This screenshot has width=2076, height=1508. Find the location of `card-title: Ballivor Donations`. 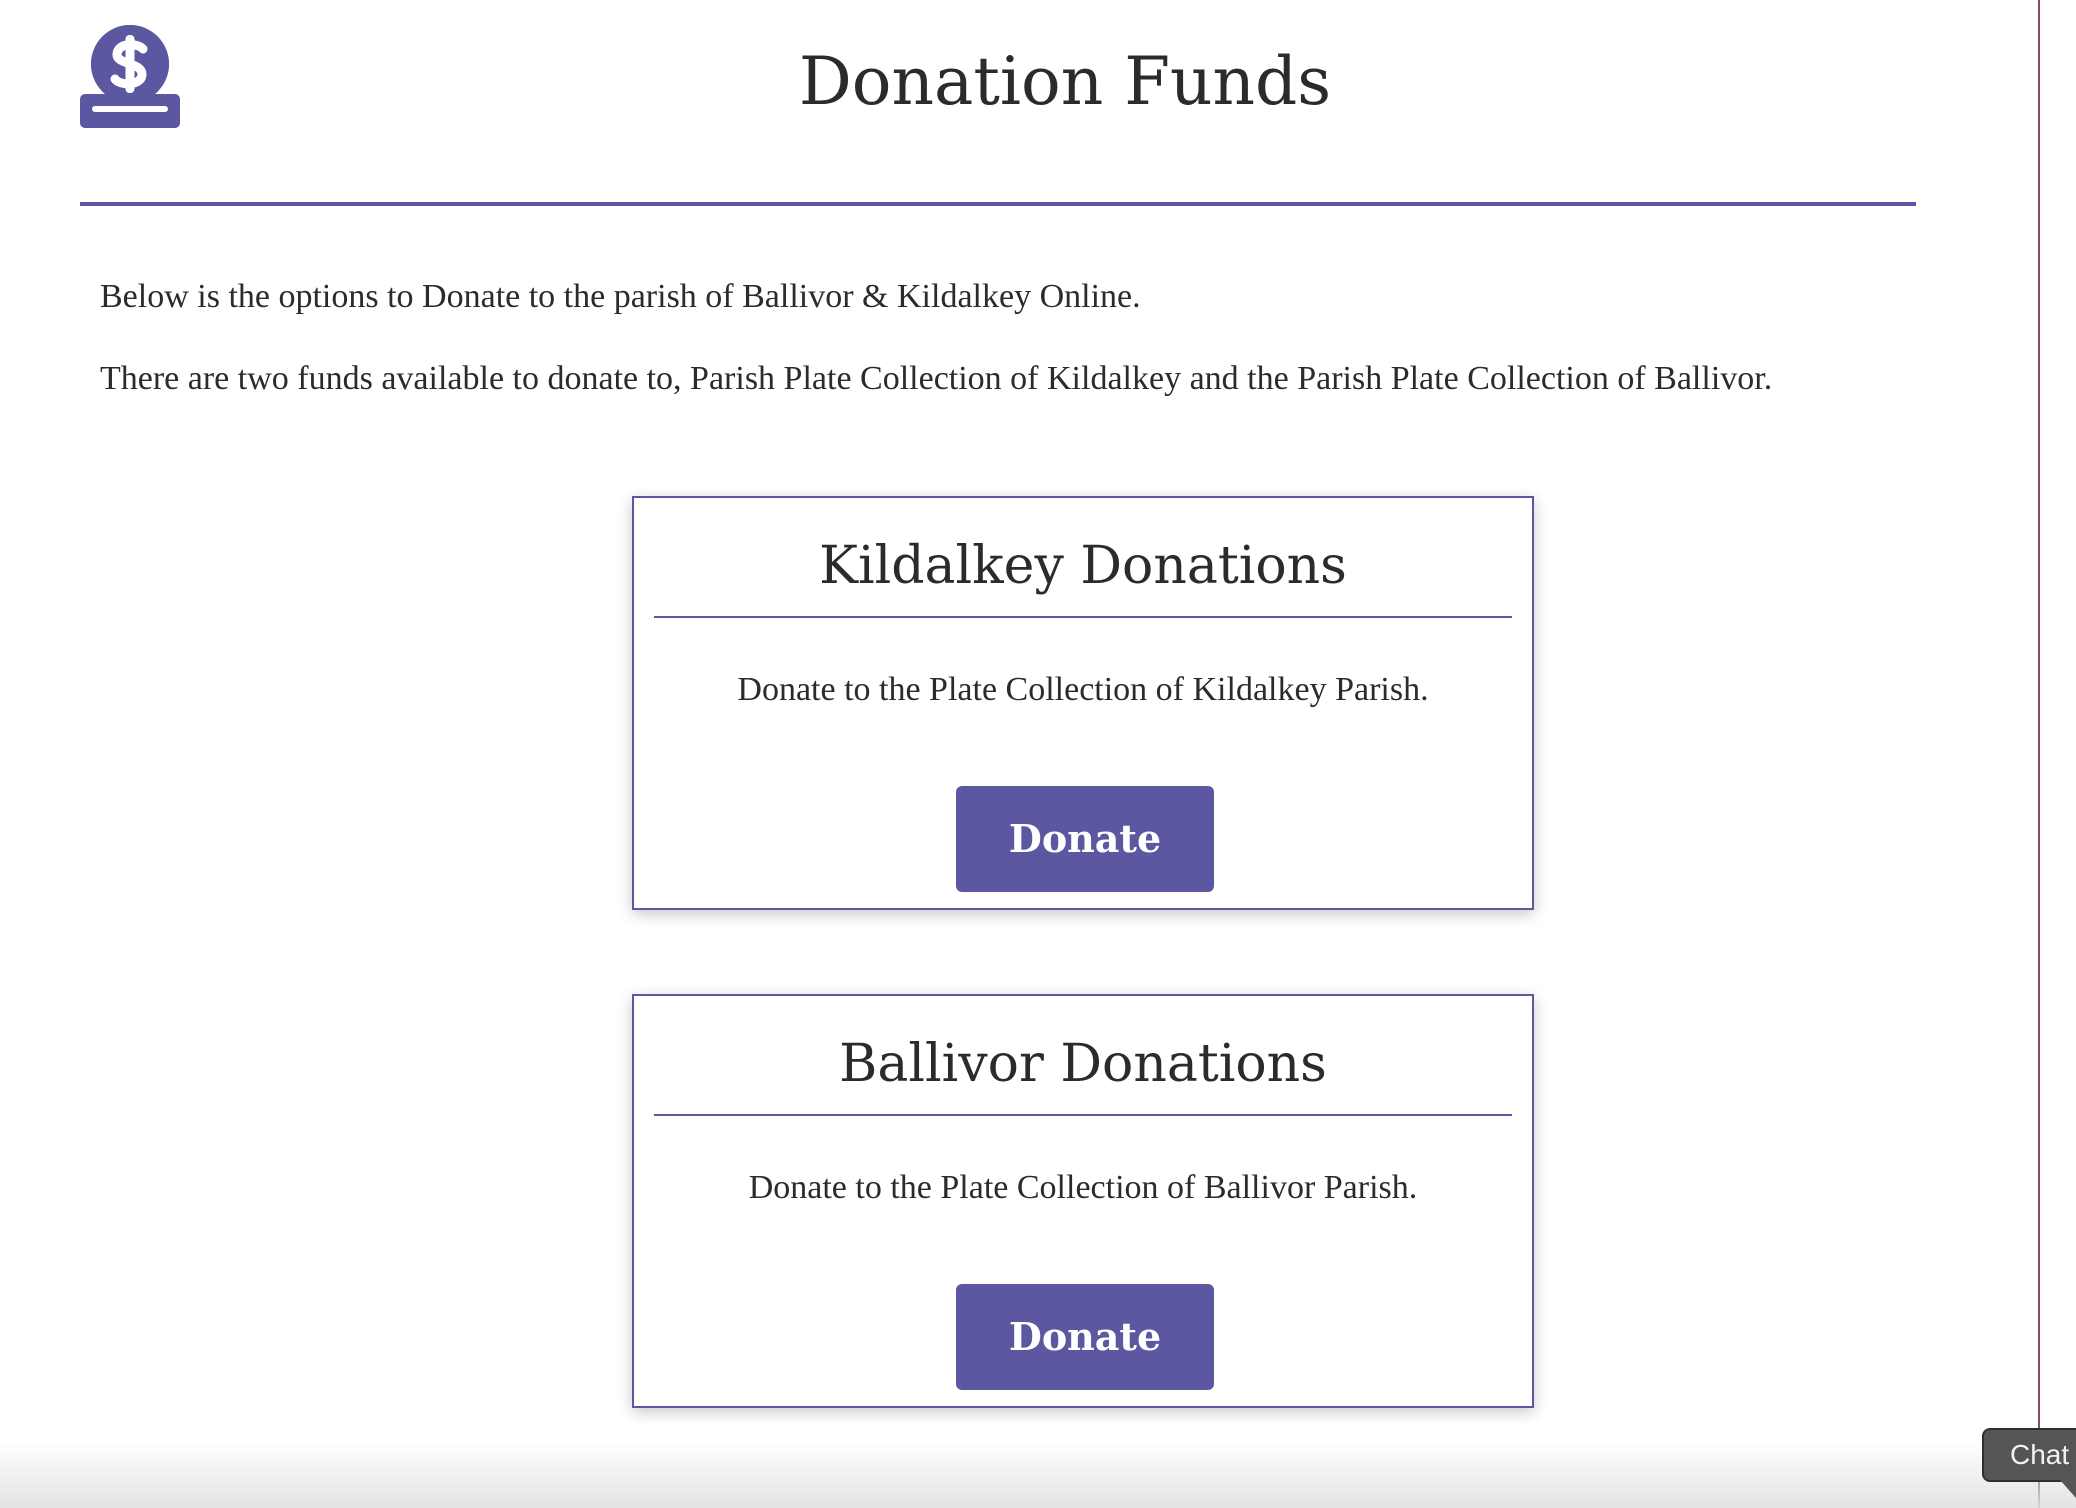

card-title: Ballivor Donations is located at coordinates (1083, 1064).